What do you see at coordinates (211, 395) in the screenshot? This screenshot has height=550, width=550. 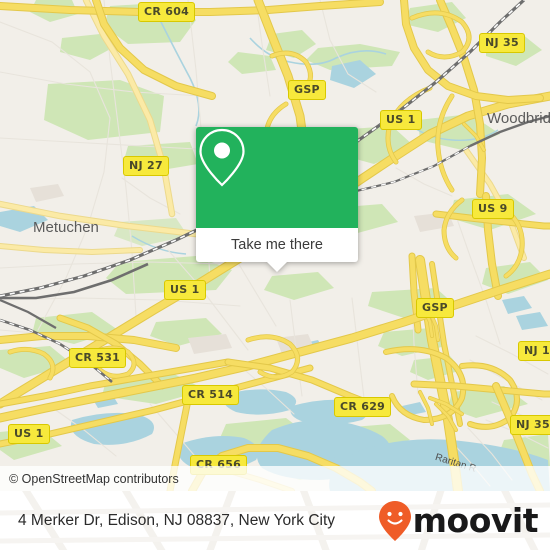 I see `road-shield: CR 514` at bounding box center [211, 395].